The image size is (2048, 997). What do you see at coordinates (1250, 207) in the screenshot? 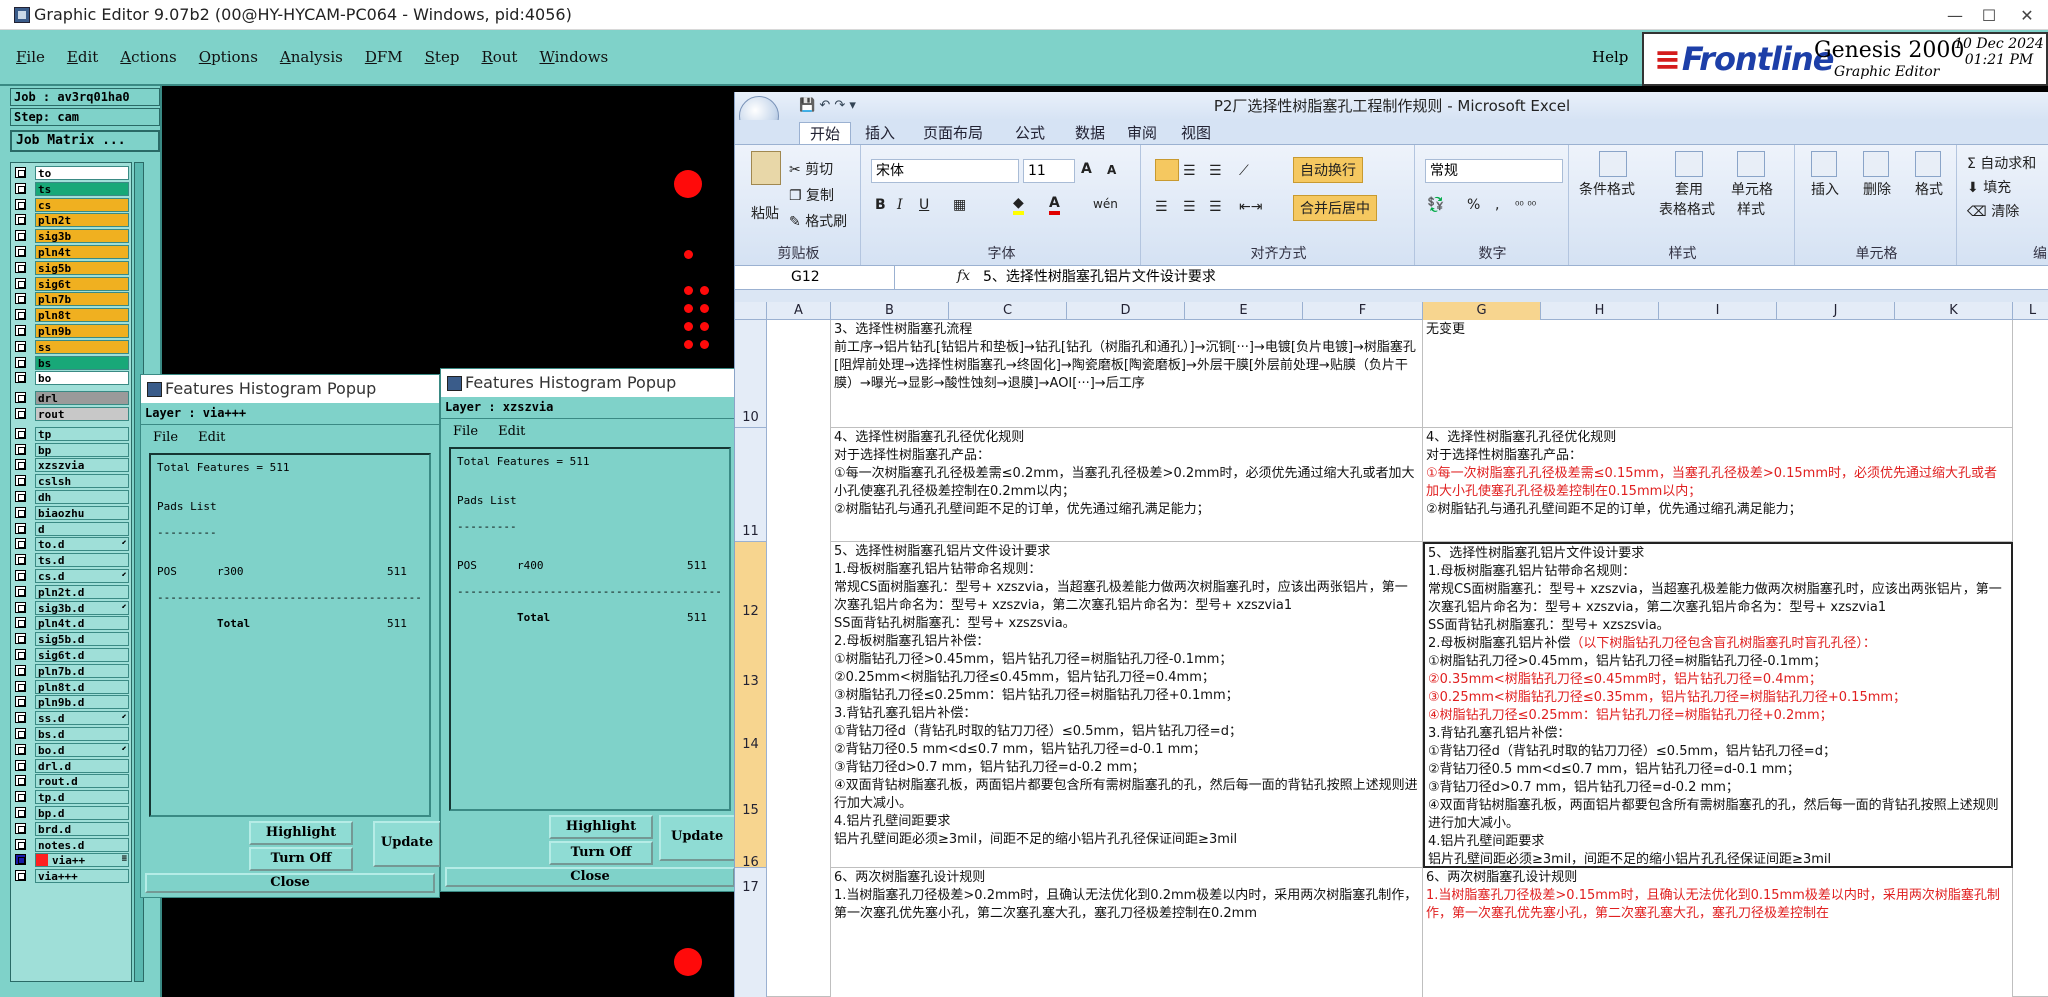
I see `indent-button: ⇤⇥` at bounding box center [1250, 207].